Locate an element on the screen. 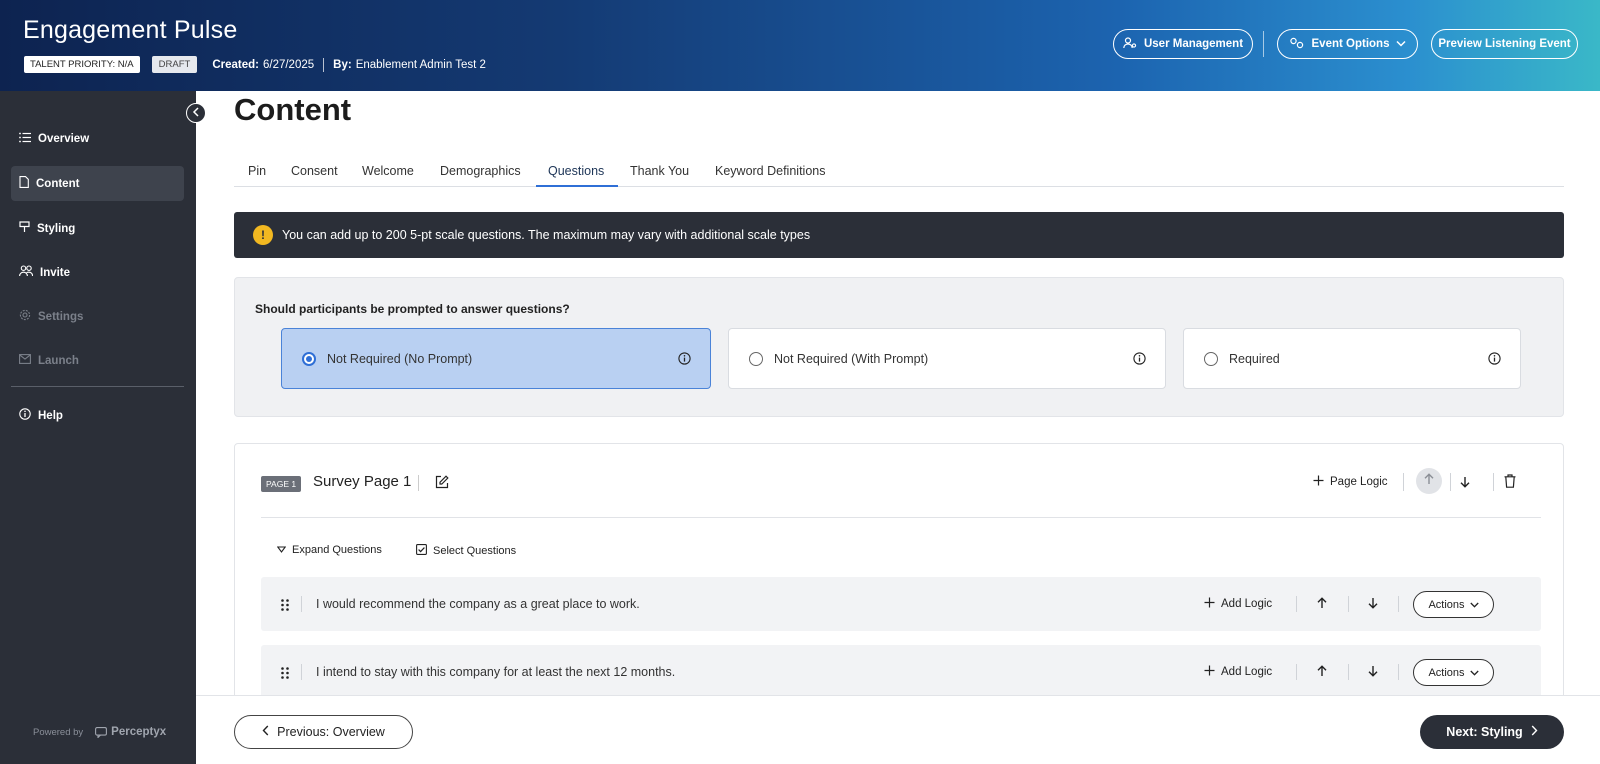 The image size is (1600, 764). tab-welcome: Welcome is located at coordinates (388, 171).